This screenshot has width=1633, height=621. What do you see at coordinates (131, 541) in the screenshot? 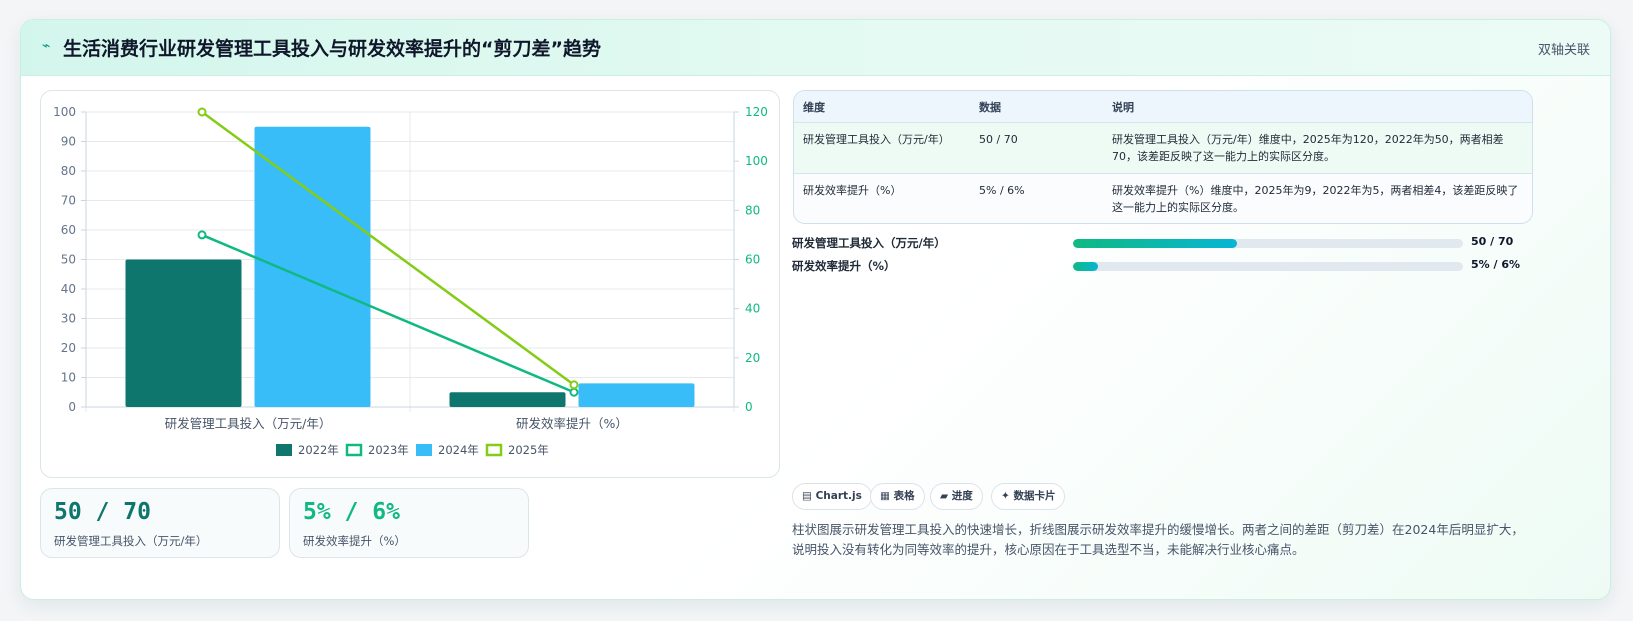
I see `stat-label: 研发管理工具投入（万元/年）` at bounding box center [131, 541].